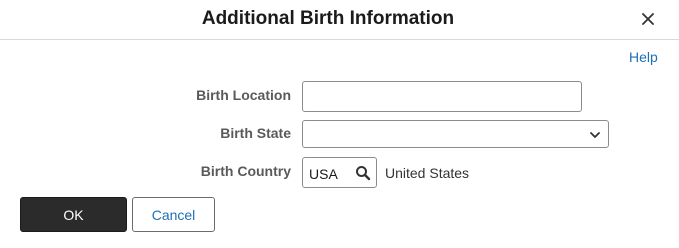 Image resolution: width=679 pixels, height=248 pixels. What do you see at coordinates (255, 133) in the screenshot?
I see `birth-state-label: Birth State` at bounding box center [255, 133].